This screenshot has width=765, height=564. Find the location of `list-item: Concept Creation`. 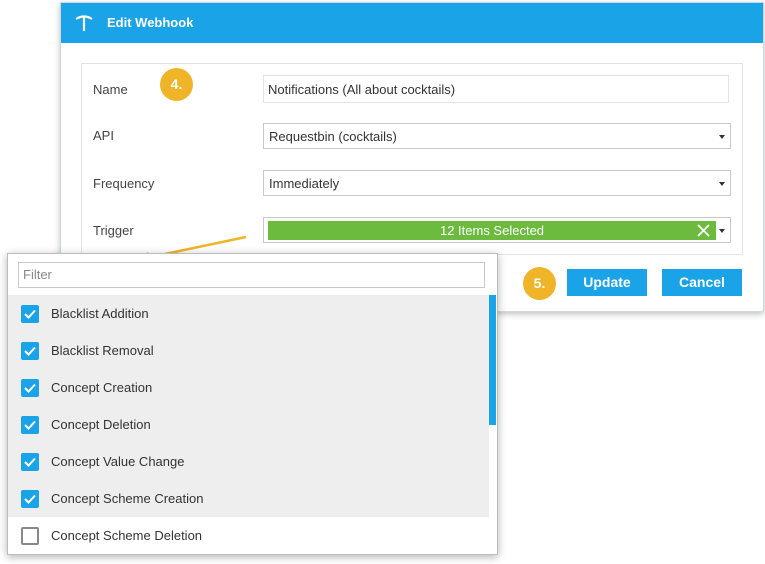

list-item: Concept Creation is located at coordinates (248, 387).